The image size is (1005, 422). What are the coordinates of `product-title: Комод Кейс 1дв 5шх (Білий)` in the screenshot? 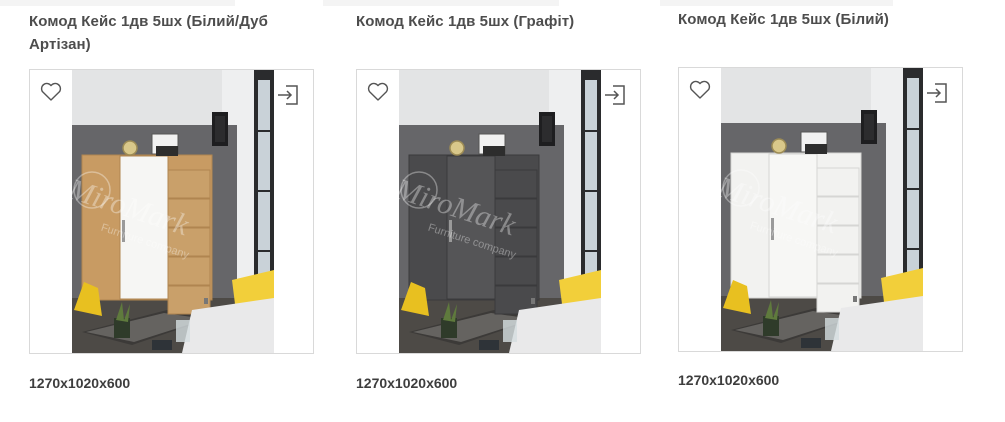 It's located at (813, 19).